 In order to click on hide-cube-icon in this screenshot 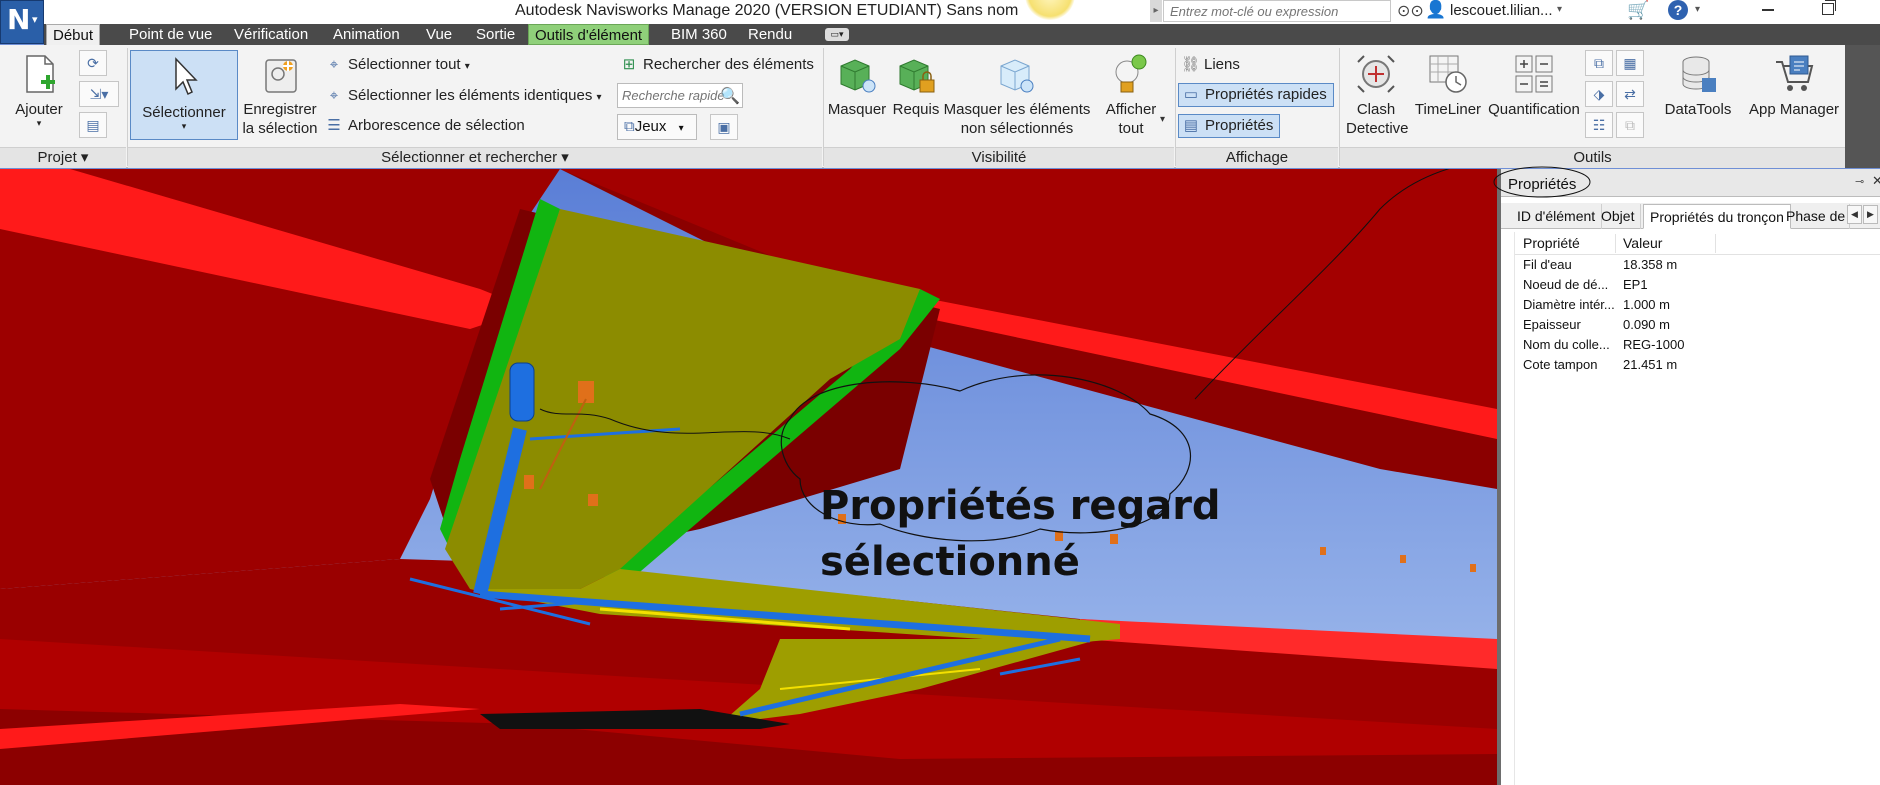, I will do `click(857, 74)`.